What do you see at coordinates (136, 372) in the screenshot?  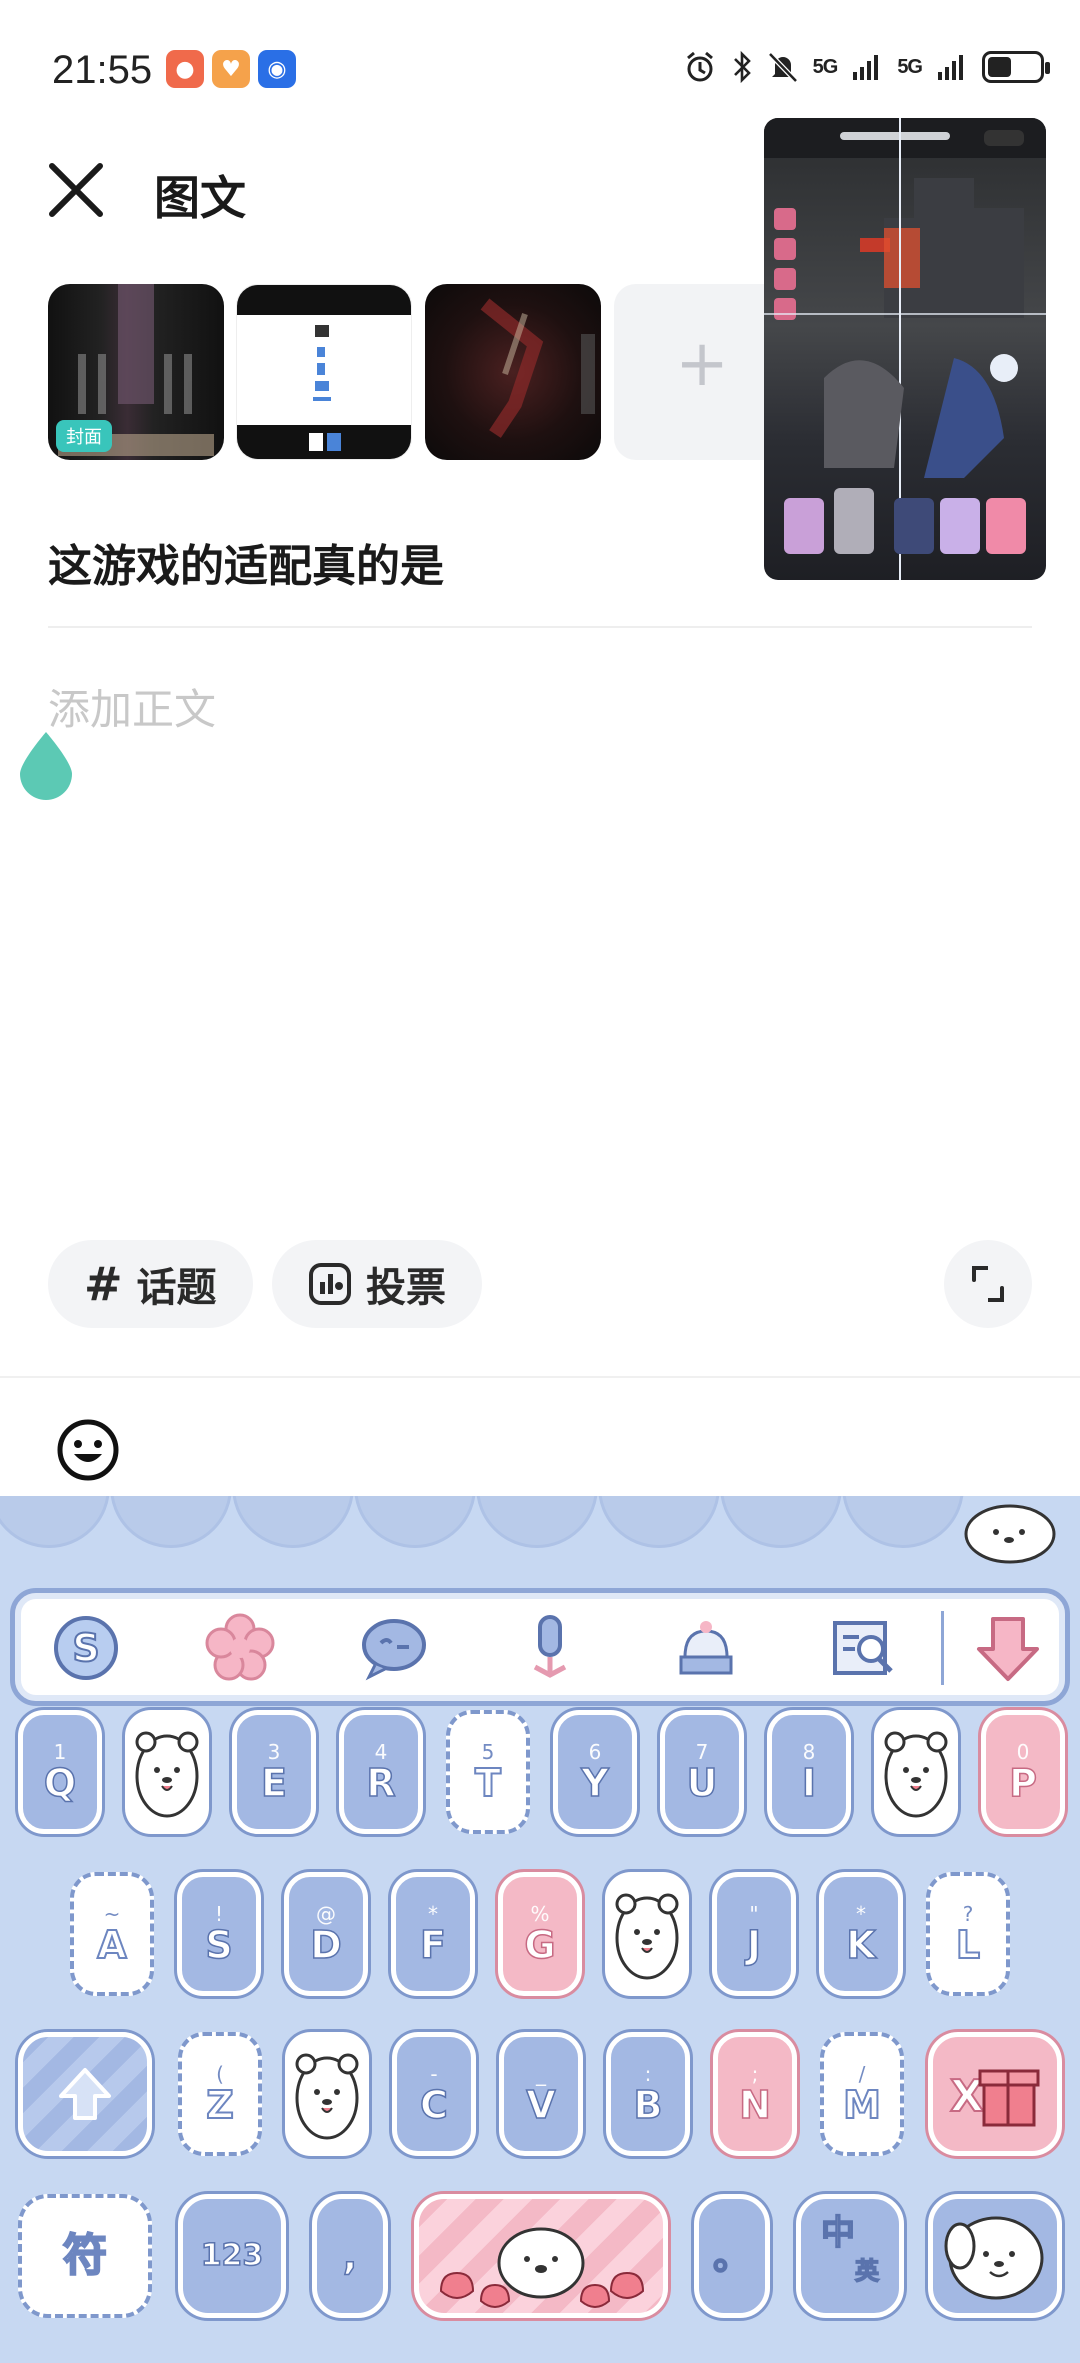 I see `media-thumbnail-cover: 封面` at bounding box center [136, 372].